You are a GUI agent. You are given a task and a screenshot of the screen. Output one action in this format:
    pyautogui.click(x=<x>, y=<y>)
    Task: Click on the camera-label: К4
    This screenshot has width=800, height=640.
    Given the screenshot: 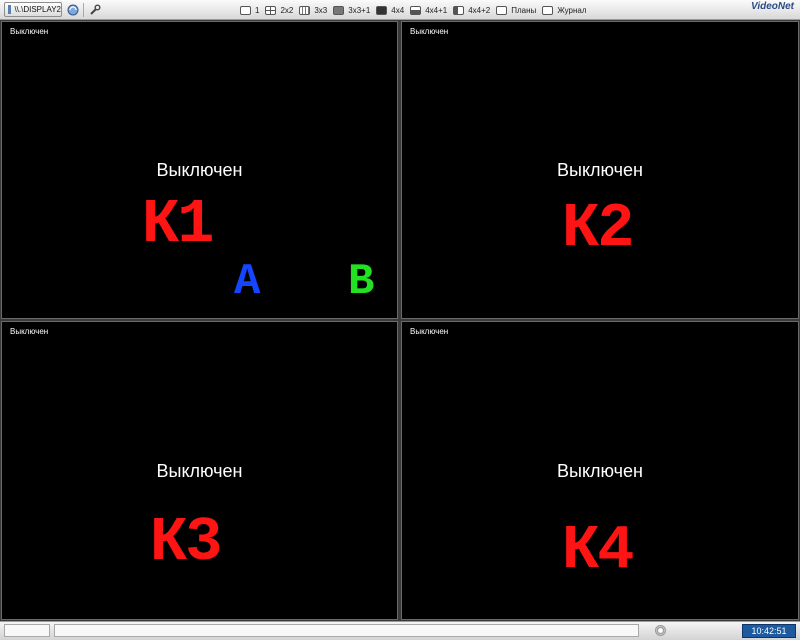 What is the action you would take?
    pyautogui.click(x=598, y=550)
    